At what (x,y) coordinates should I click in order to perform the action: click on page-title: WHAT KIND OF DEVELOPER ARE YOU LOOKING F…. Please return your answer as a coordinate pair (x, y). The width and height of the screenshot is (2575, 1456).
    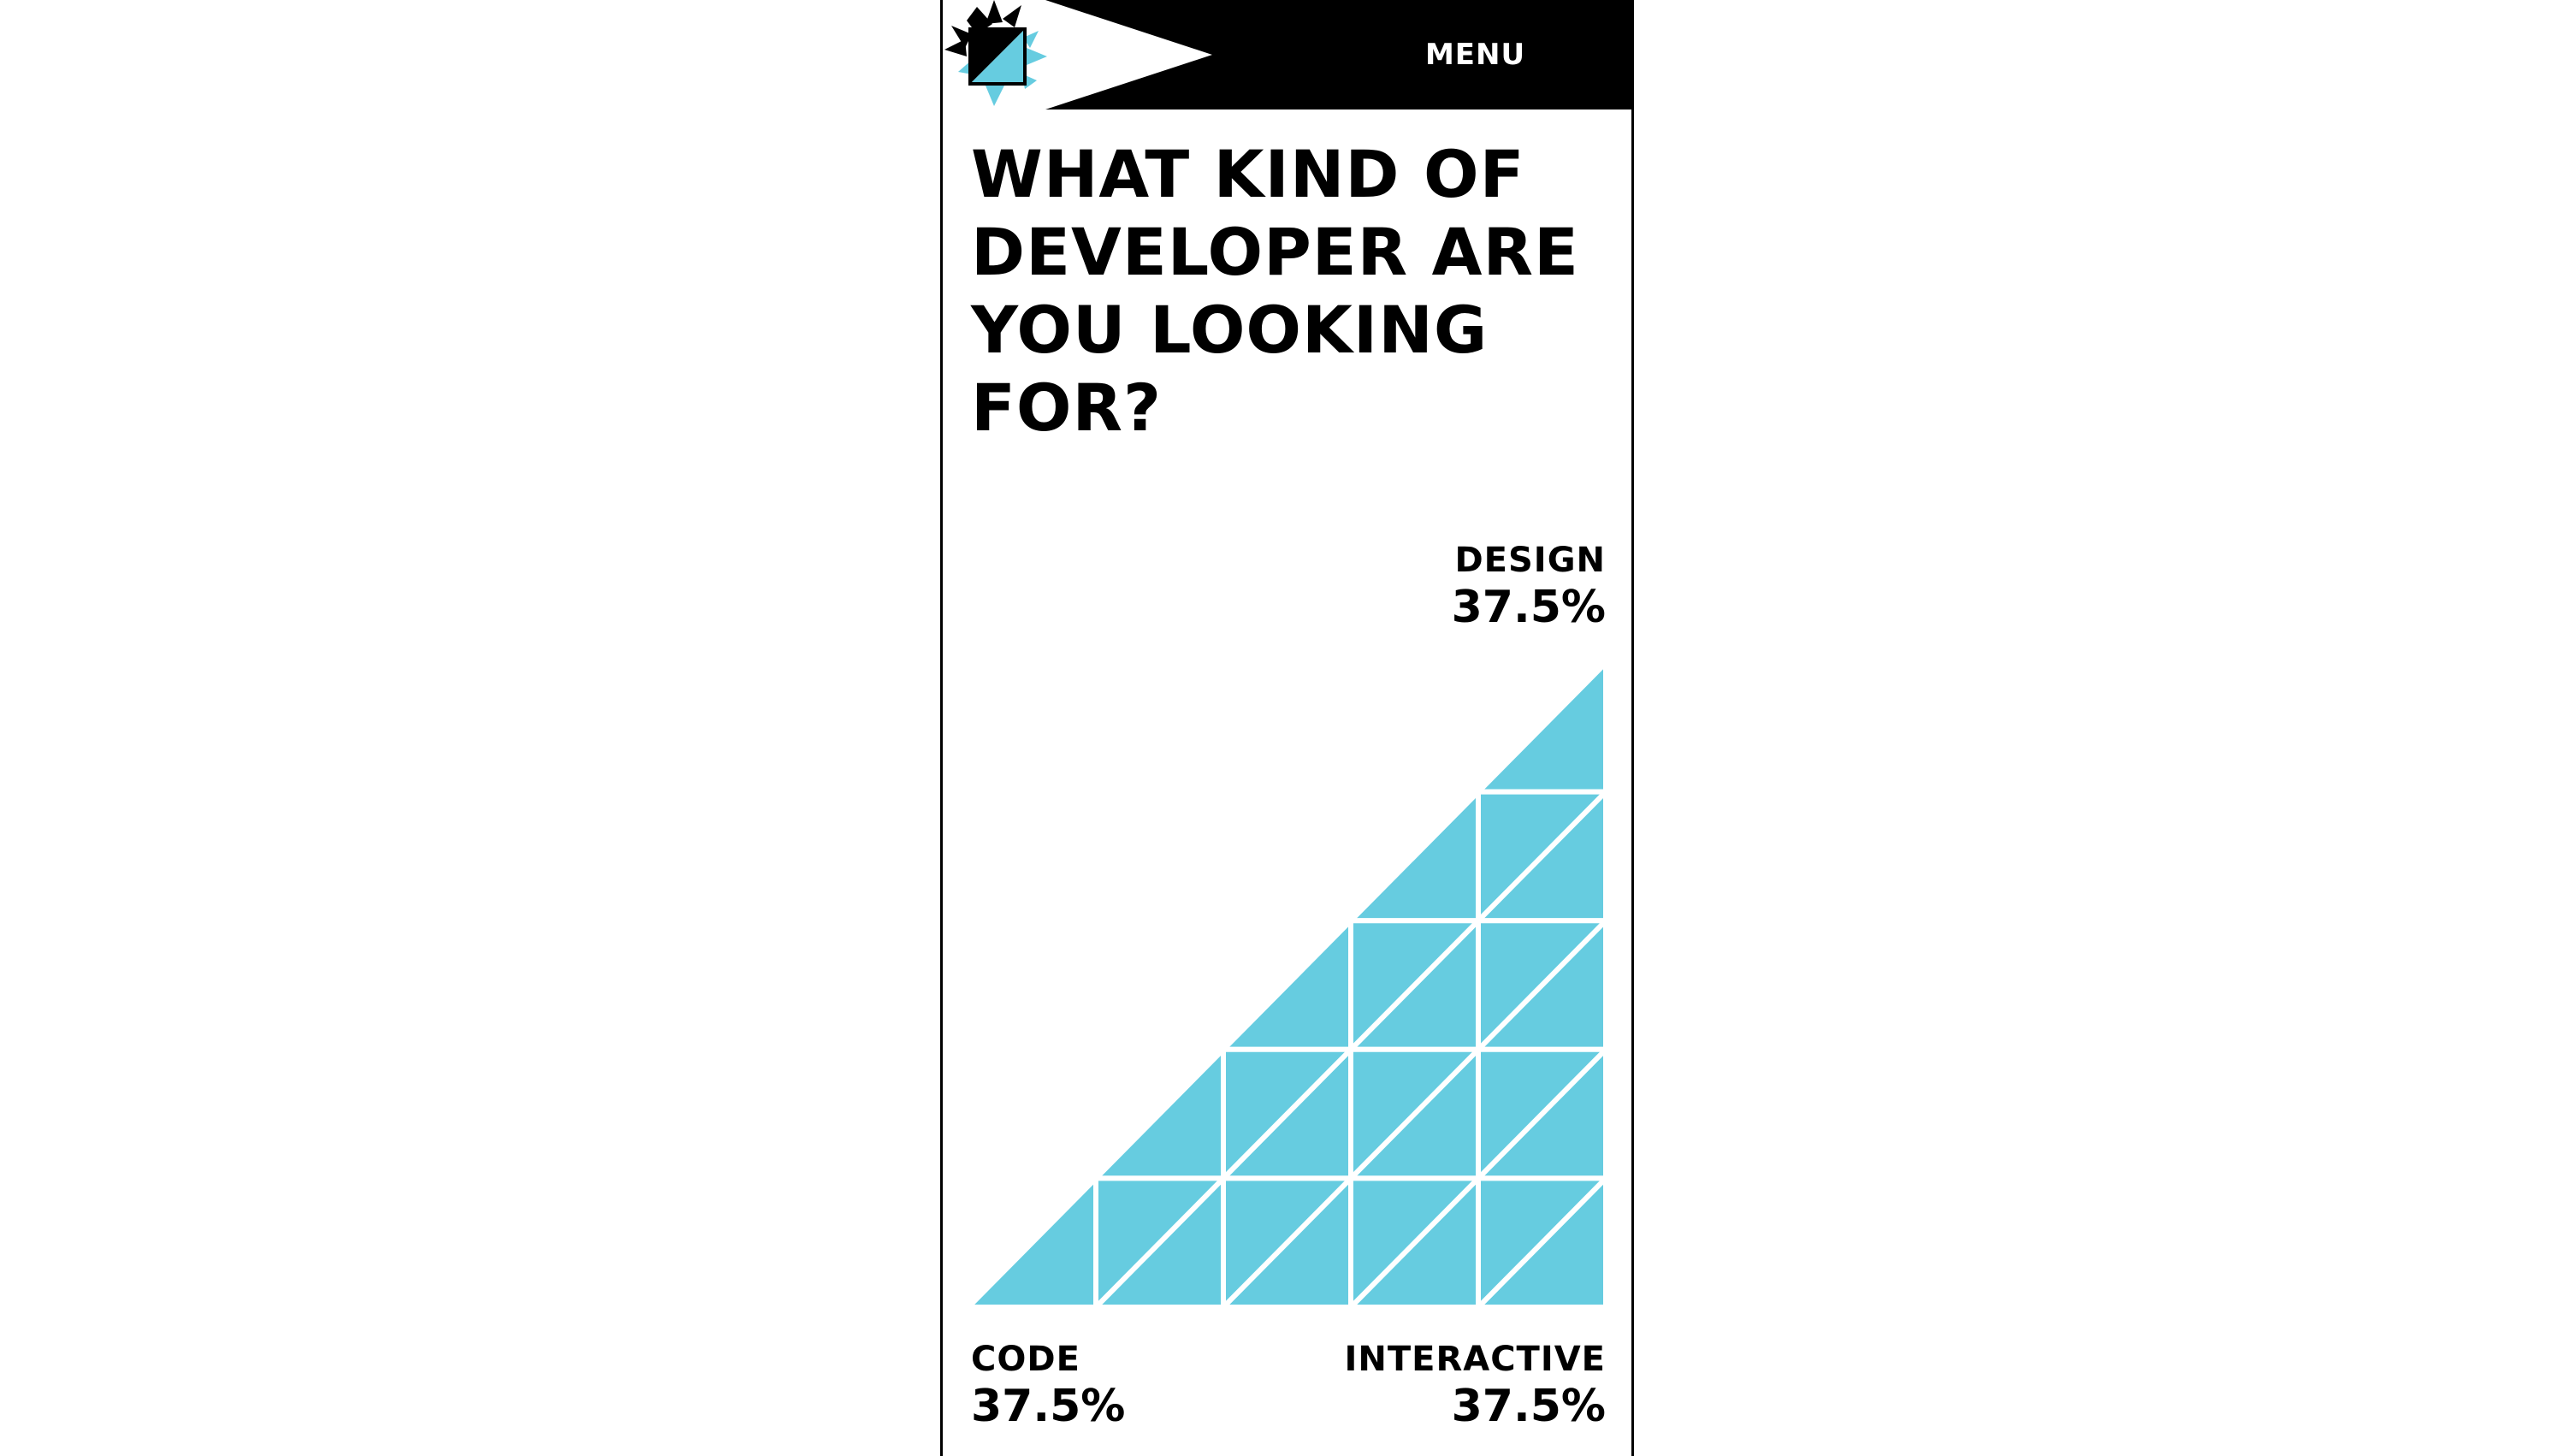
    Looking at the image, I should click on (1275, 291).